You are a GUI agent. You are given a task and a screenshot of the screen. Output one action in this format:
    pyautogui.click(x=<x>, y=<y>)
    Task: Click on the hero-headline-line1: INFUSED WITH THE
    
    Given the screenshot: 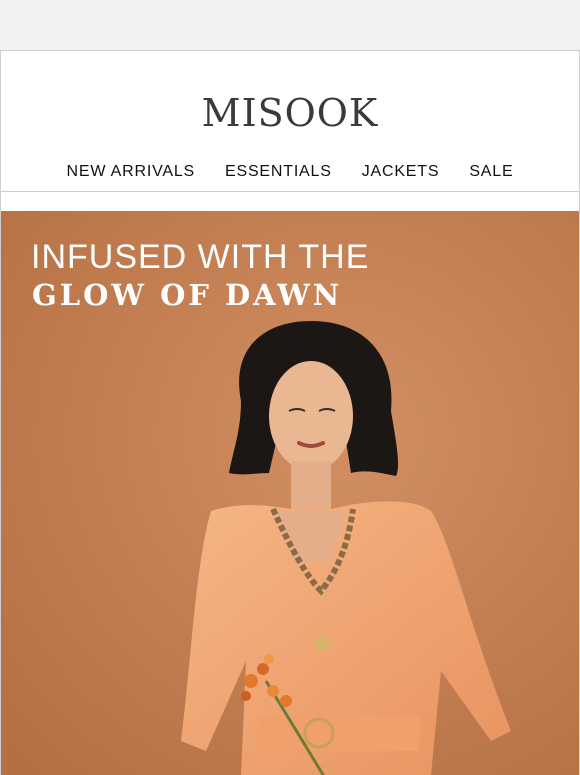 What is the action you would take?
    pyautogui.click(x=200, y=257)
    